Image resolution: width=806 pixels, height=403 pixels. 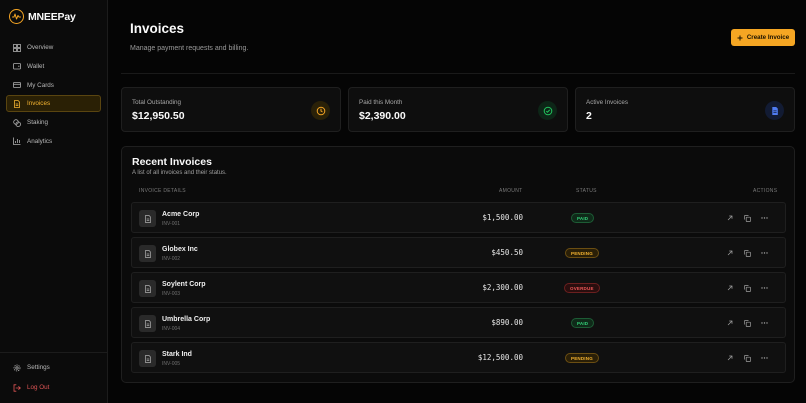 I want to click on logout-icon, so click(x=17, y=387).